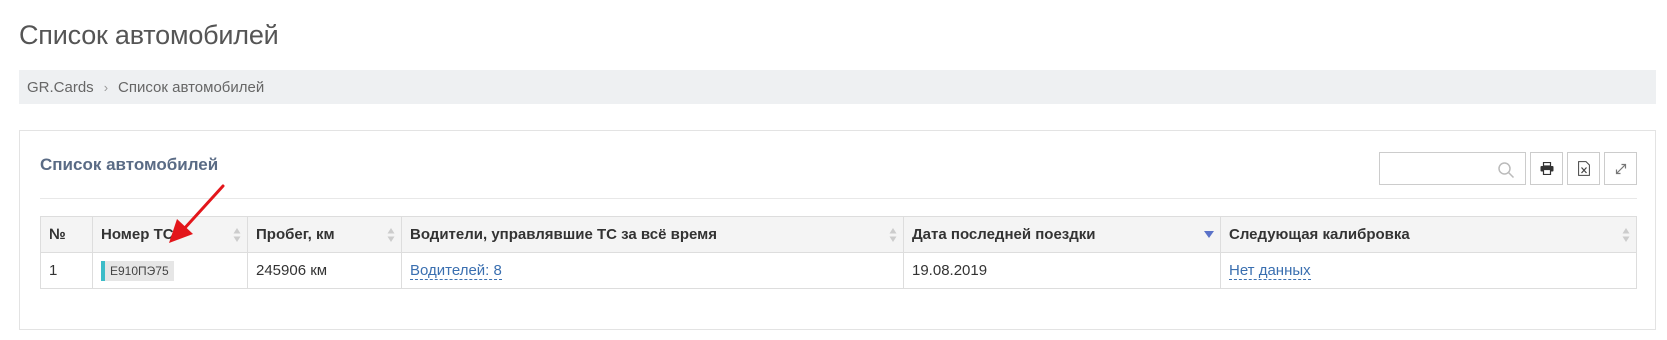  What do you see at coordinates (149, 35) in the screenshot?
I see `page-title: Список автомобилей` at bounding box center [149, 35].